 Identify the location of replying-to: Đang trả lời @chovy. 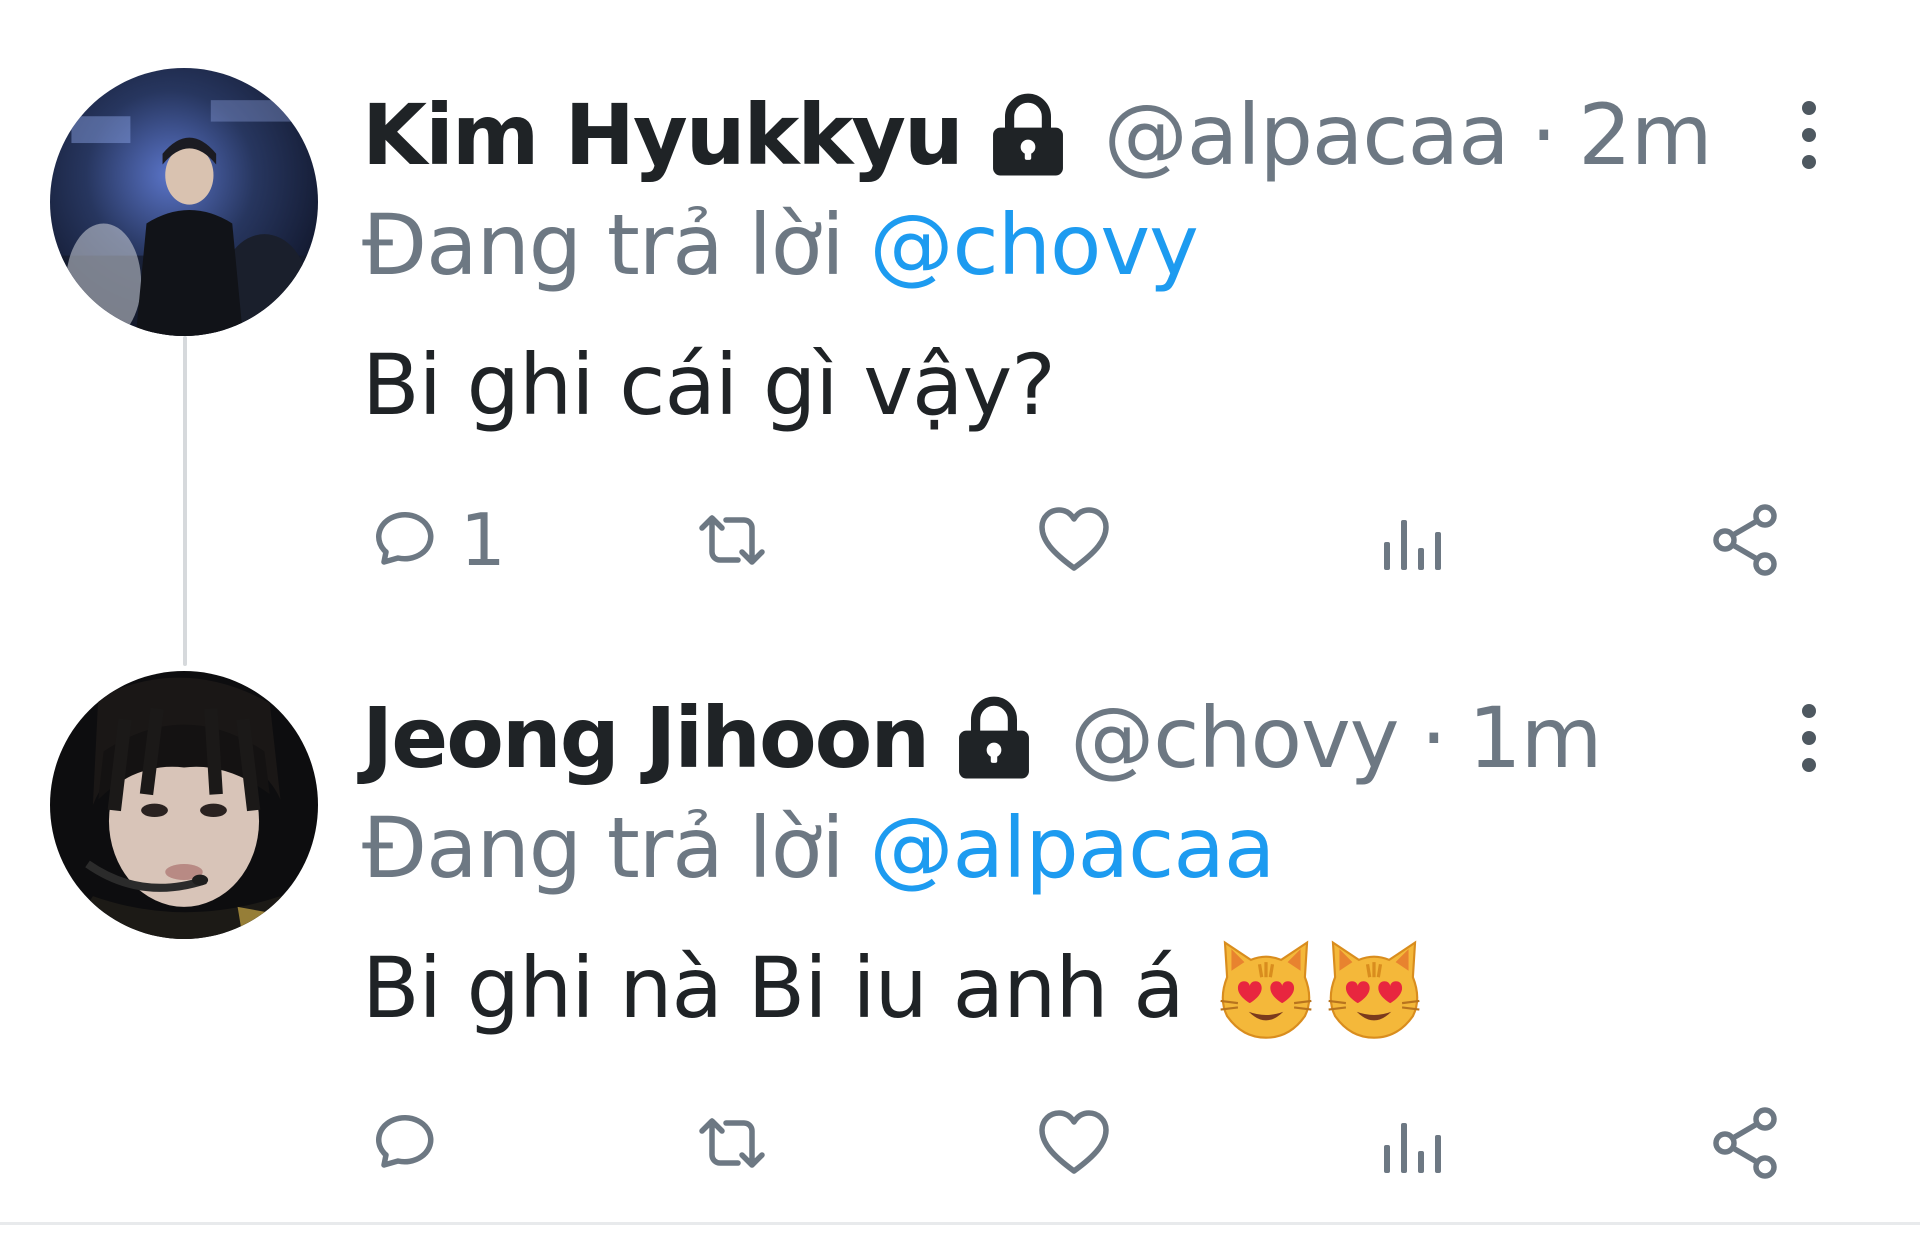
(780, 245).